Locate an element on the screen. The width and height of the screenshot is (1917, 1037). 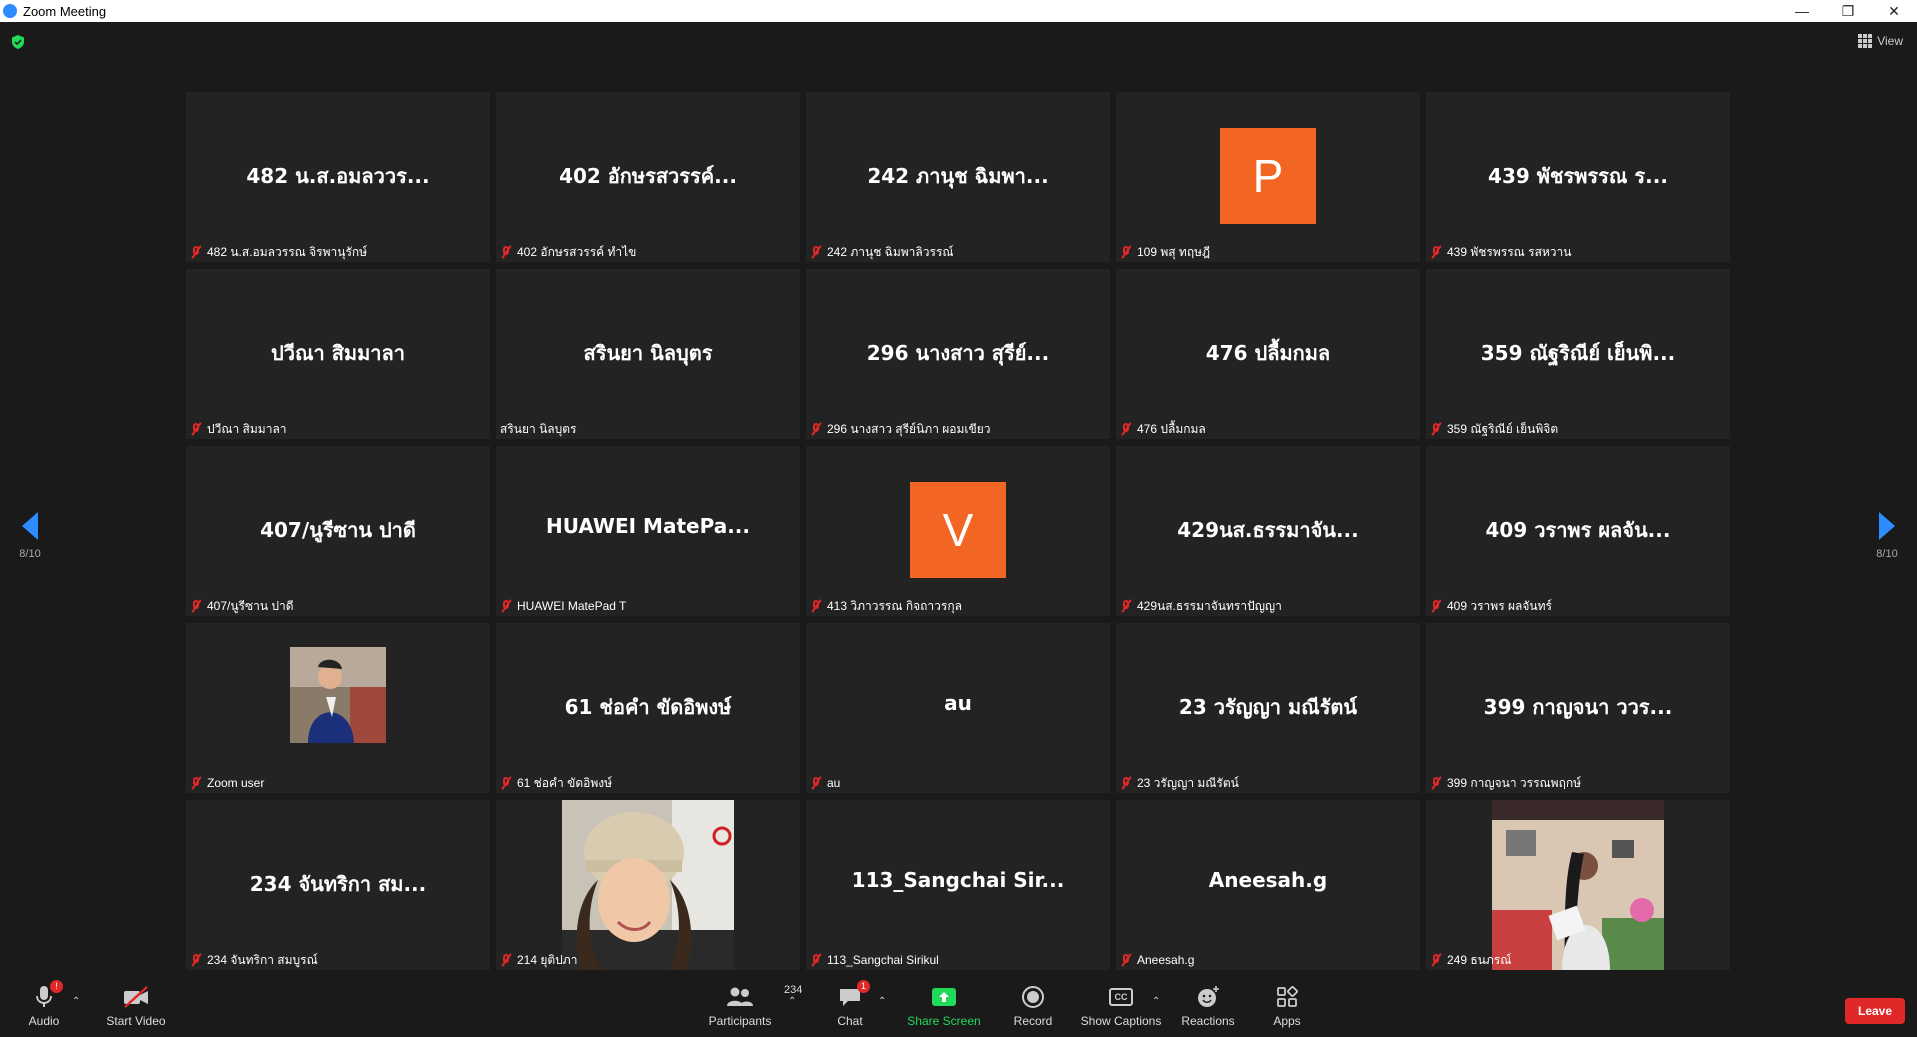
participant-tile: 113_Sangchai Sir... 113_Sangchai Sirikul is located at coordinates (958, 885).